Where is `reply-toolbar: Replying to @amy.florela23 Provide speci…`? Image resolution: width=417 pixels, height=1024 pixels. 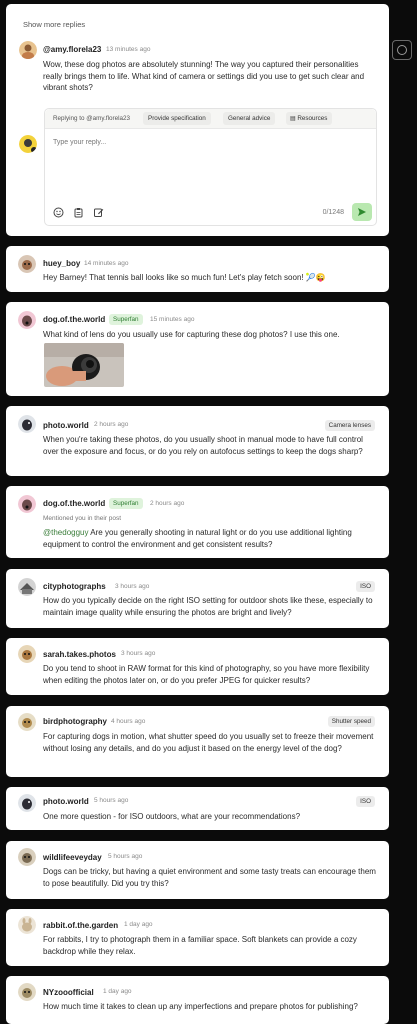 reply-toolbar: Replying to @amy.florela23 Provide speci… is located at coordinates (210, 119).